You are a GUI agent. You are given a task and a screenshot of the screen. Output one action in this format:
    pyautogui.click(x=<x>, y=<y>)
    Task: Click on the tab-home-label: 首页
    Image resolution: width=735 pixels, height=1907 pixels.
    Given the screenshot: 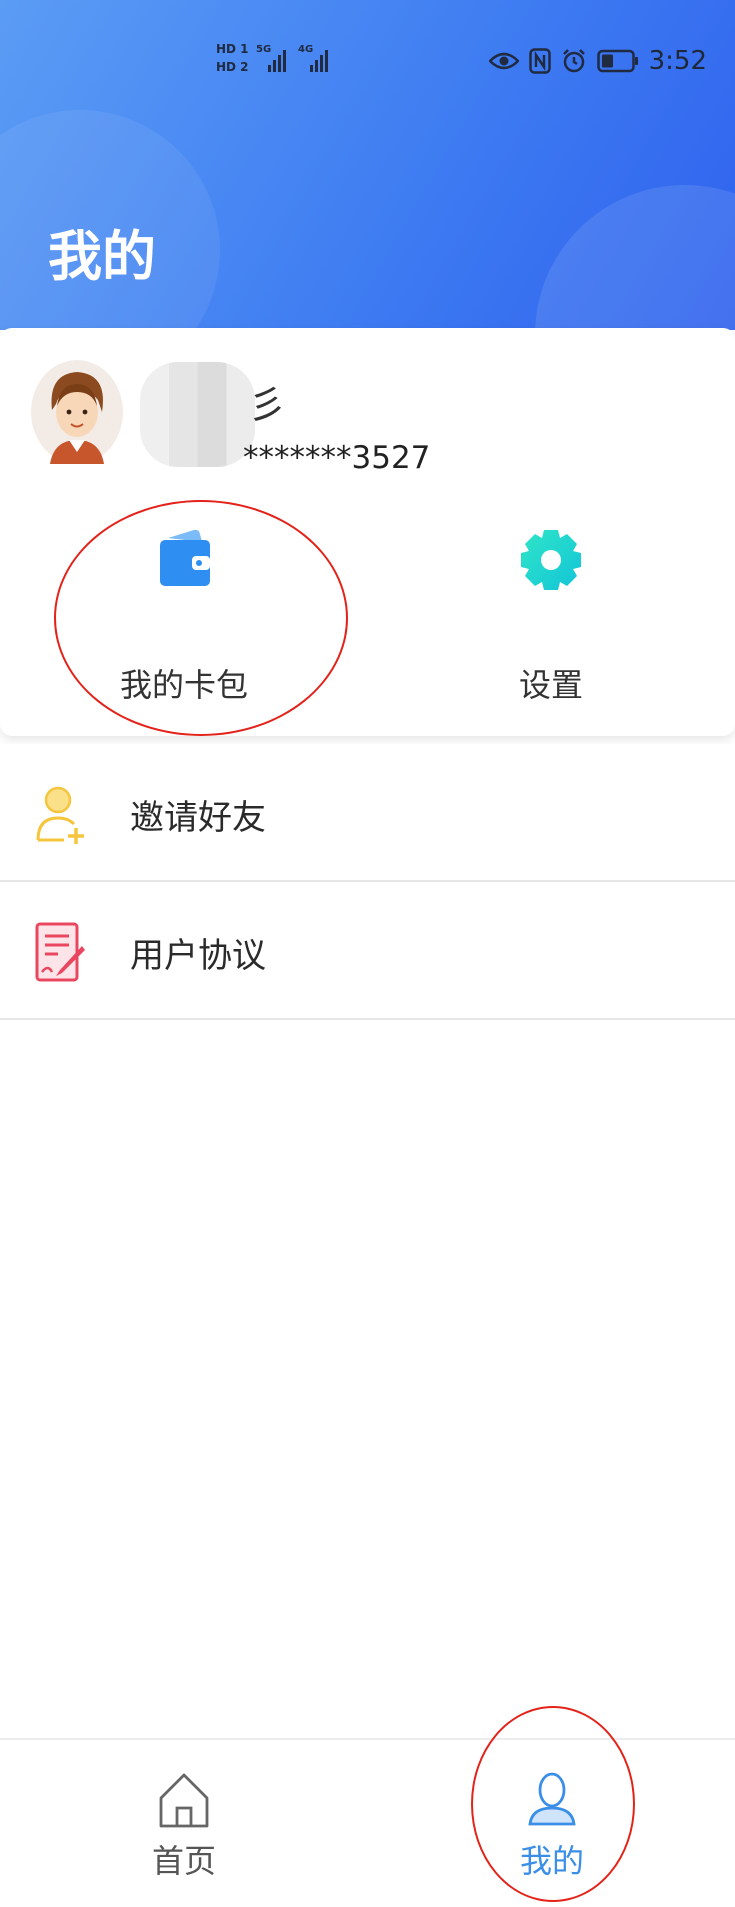 What is the action you would take?
    pyautogui.click(x=183, y=1861)
    